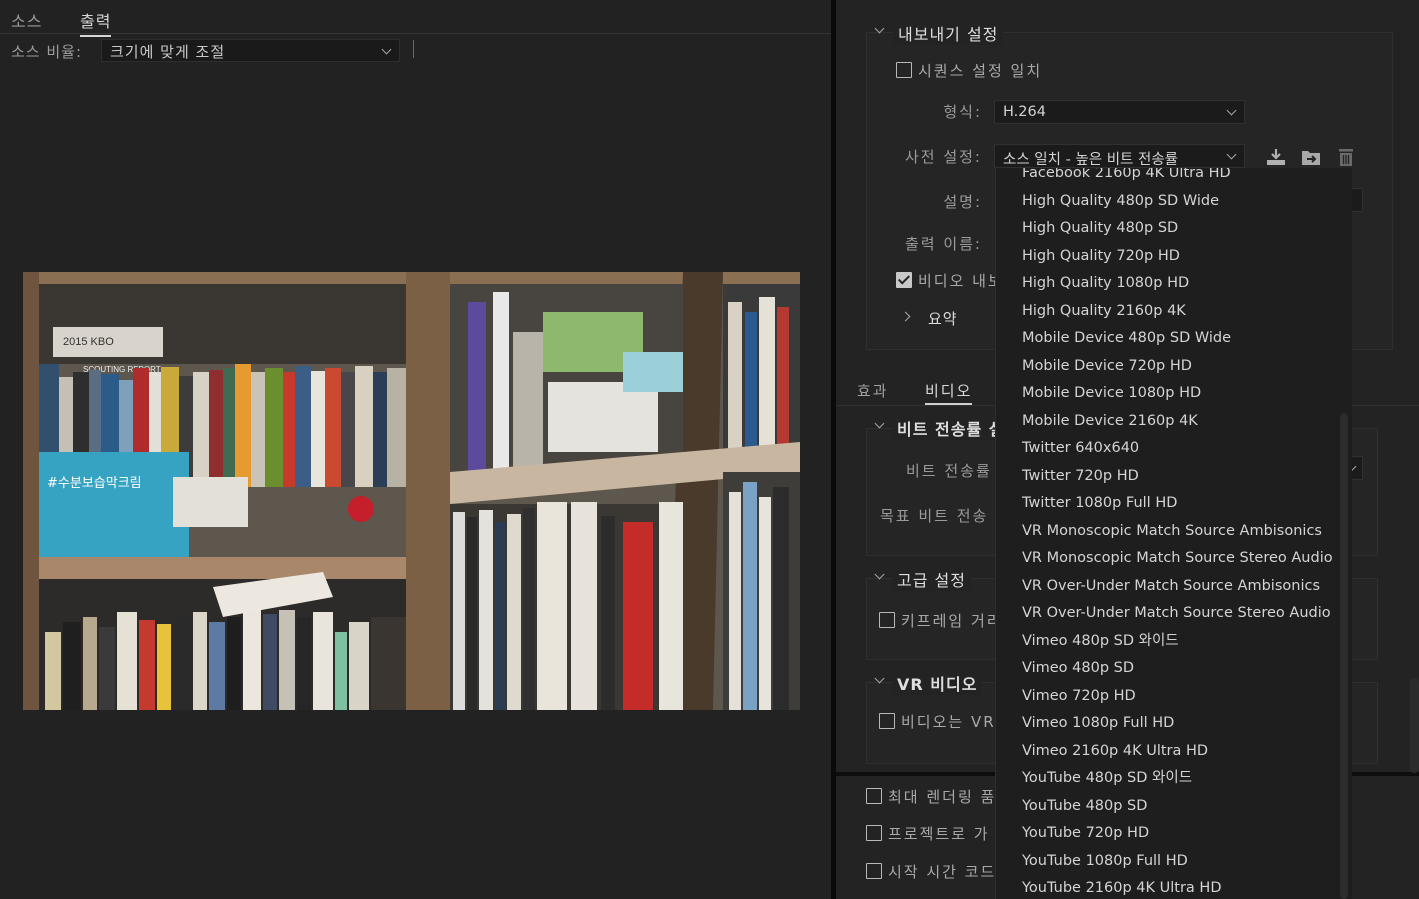 Image resolution: width=1419 pixels, height=899 pixels. Describe the element at coordinates (1174, 724) in the screenshot. I see `preset-option: Vimeo 1080p Full HD` at that location.